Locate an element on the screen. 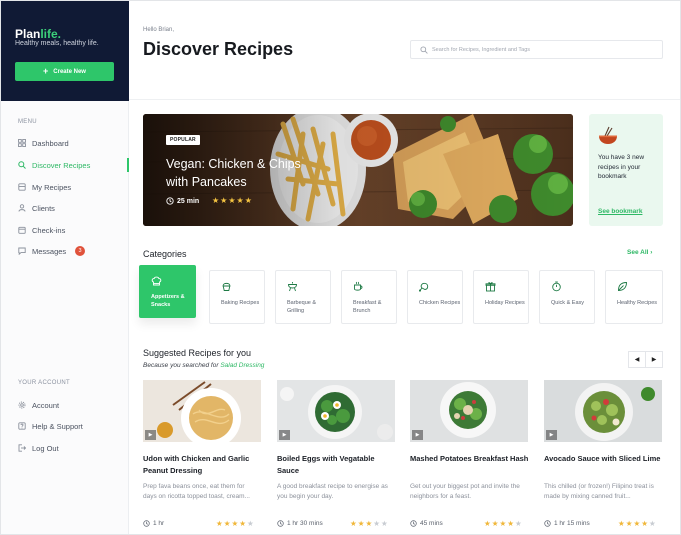  chevron-left-icon: ◀ is located at coordinates (637, 360).